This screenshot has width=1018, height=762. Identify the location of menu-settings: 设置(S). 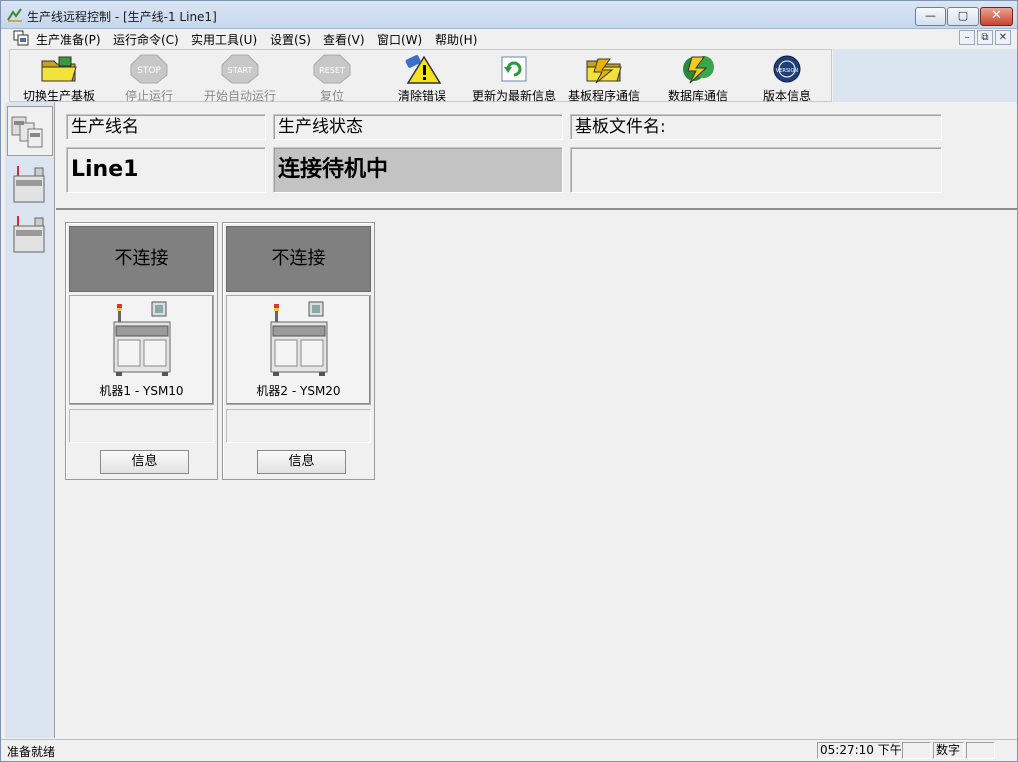
(290, 39).